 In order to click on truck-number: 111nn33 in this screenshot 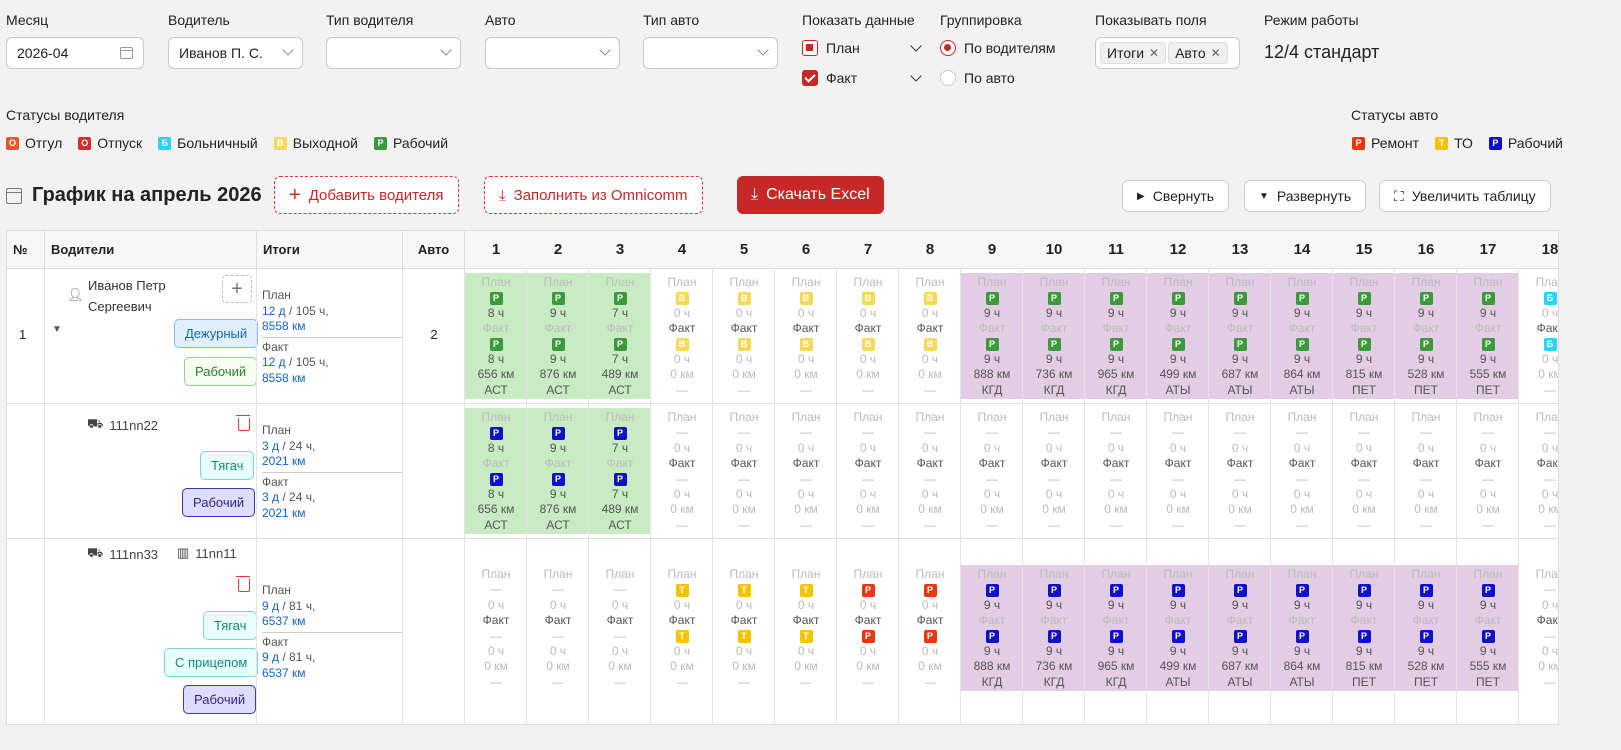, I will do `click(133, 554)`.